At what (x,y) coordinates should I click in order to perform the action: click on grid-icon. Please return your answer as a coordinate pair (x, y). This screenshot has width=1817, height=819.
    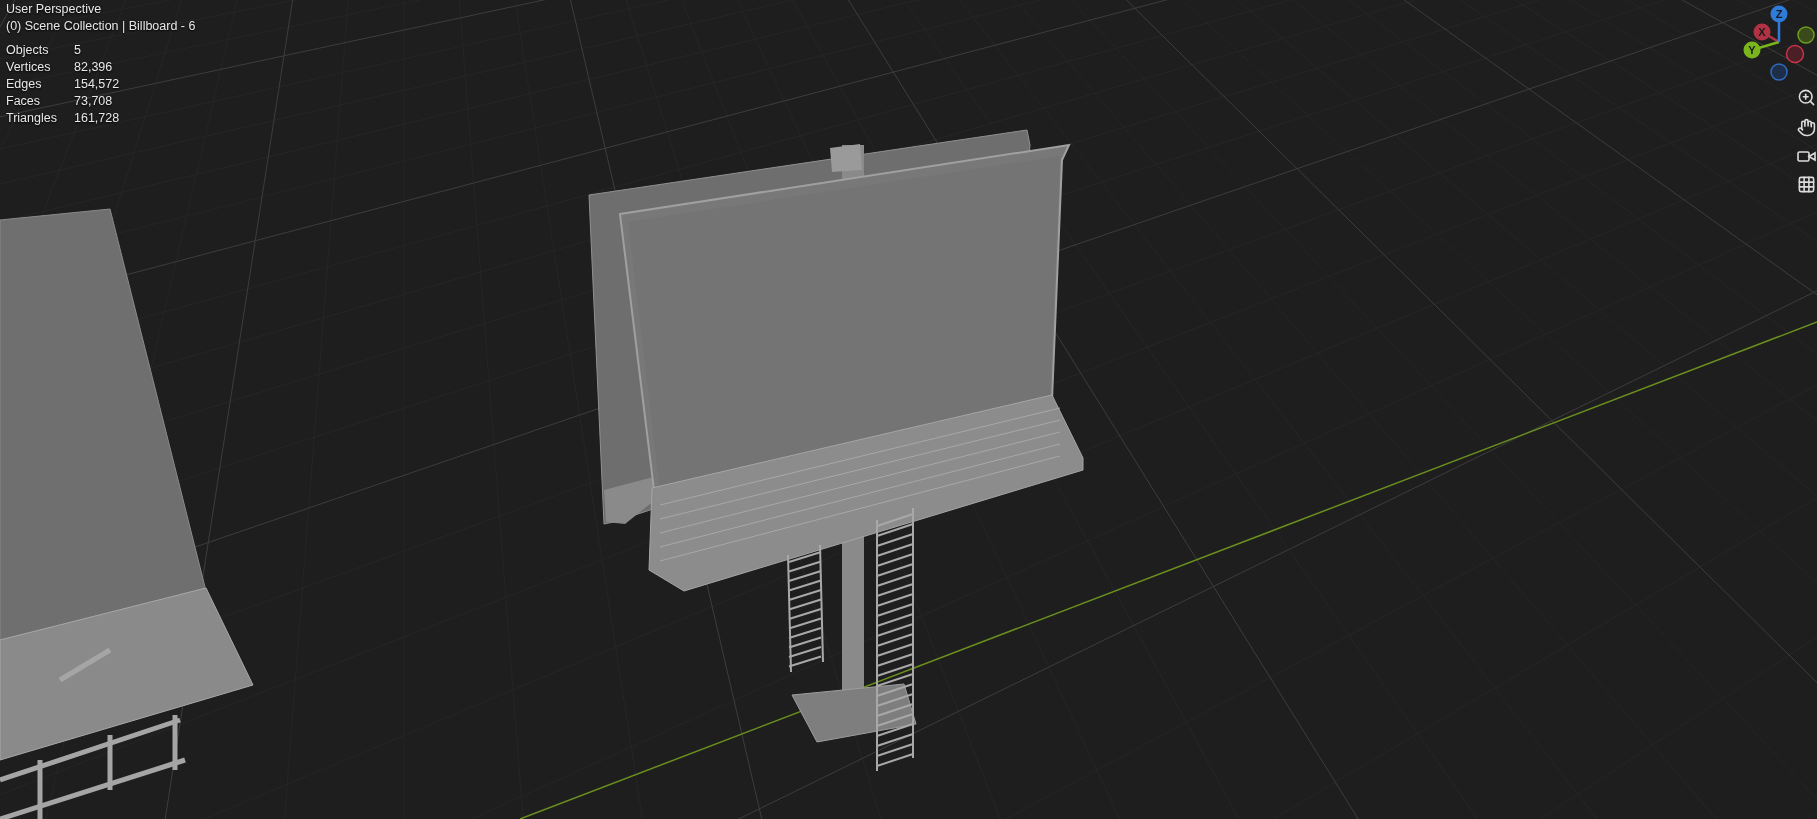
    Looking at the image, I should click on (1806, 184).